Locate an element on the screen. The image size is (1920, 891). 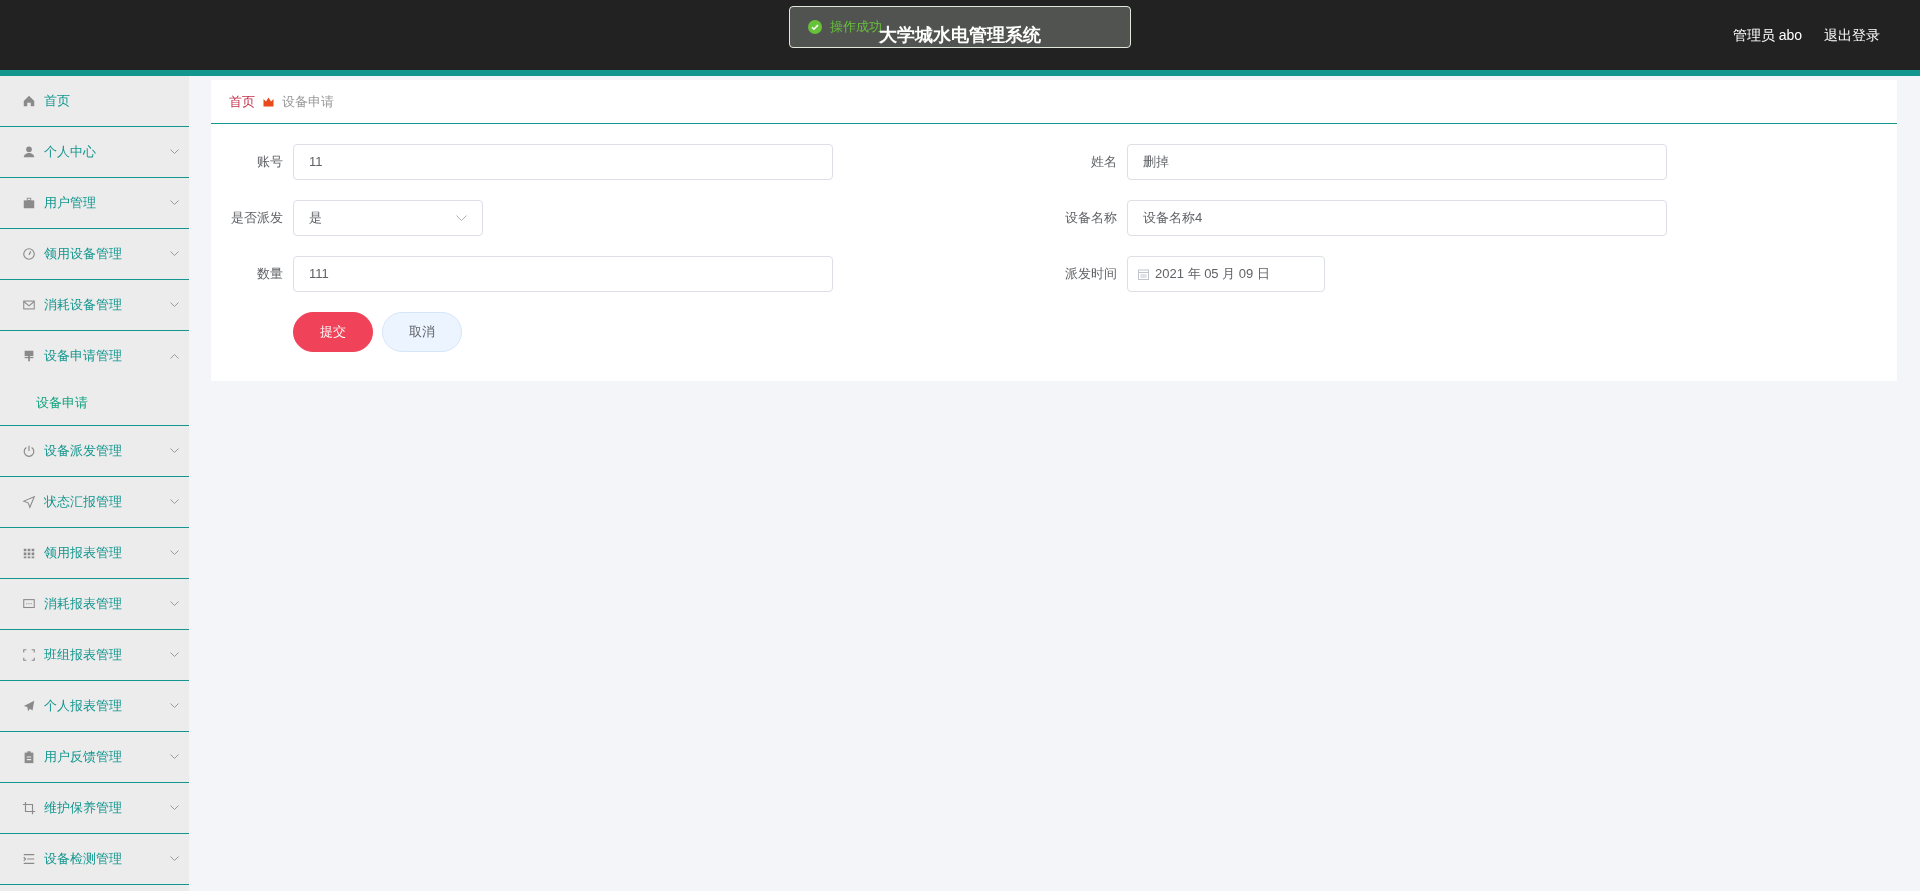
toast-message: 操作成功 is located at coordinates (856, 26).